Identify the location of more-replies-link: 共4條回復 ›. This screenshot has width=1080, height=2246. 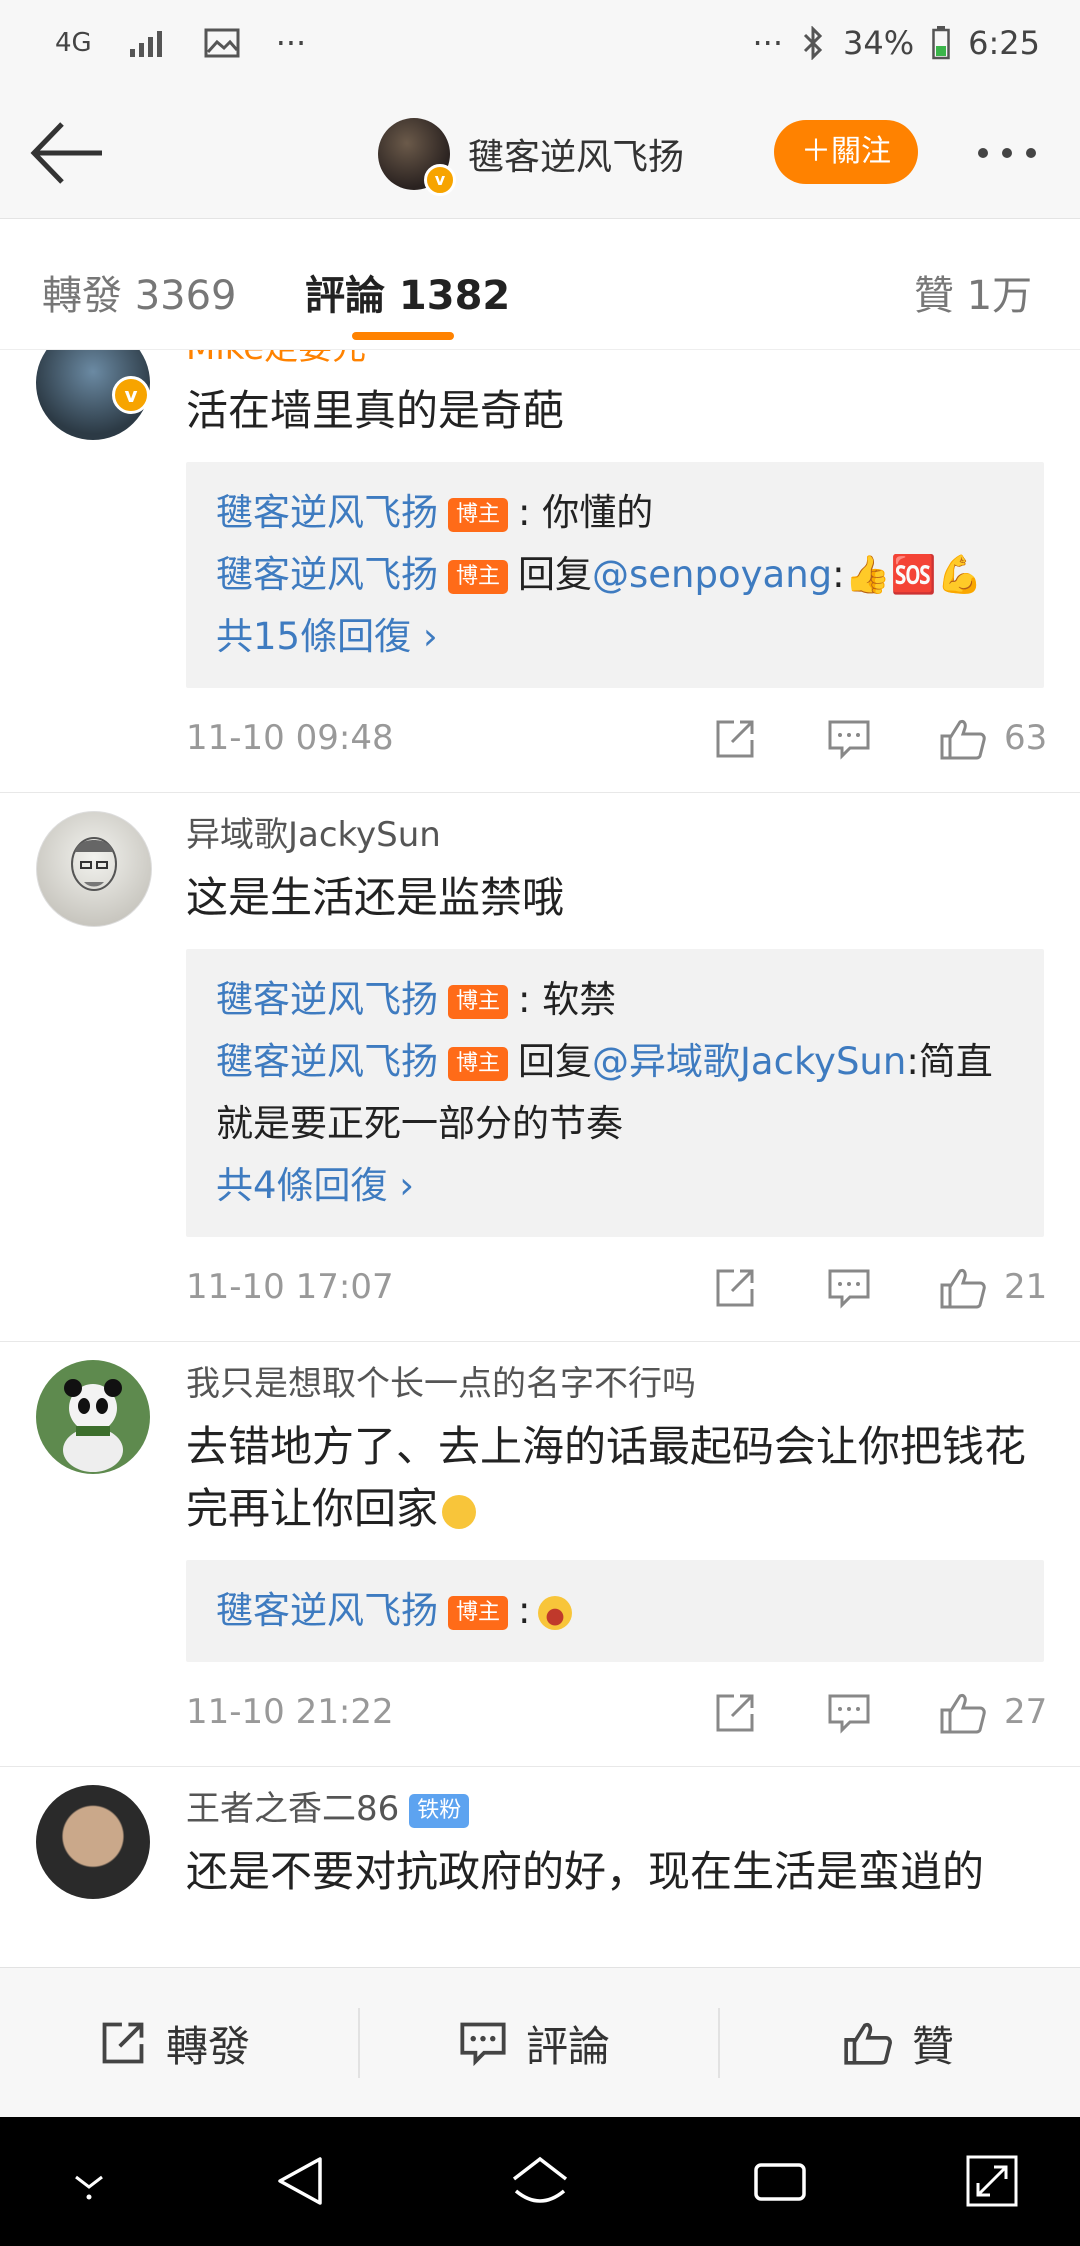
(615, 1186).